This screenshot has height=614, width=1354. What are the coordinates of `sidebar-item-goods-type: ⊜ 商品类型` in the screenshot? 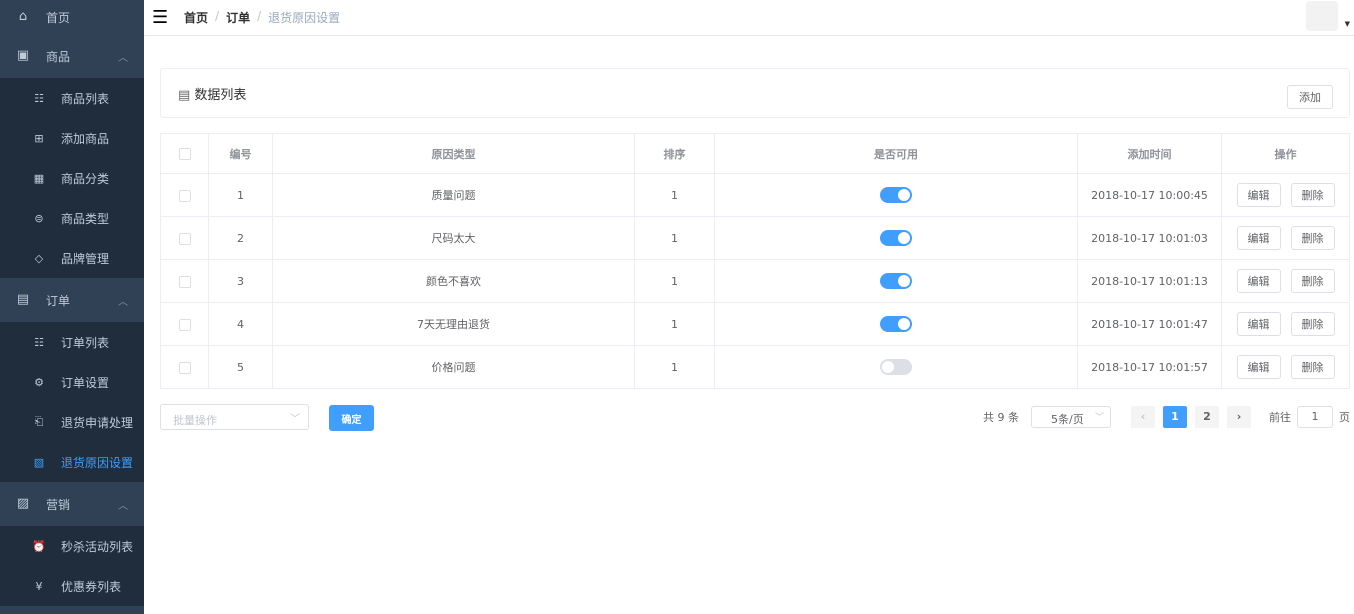 It's located at (72, 218).